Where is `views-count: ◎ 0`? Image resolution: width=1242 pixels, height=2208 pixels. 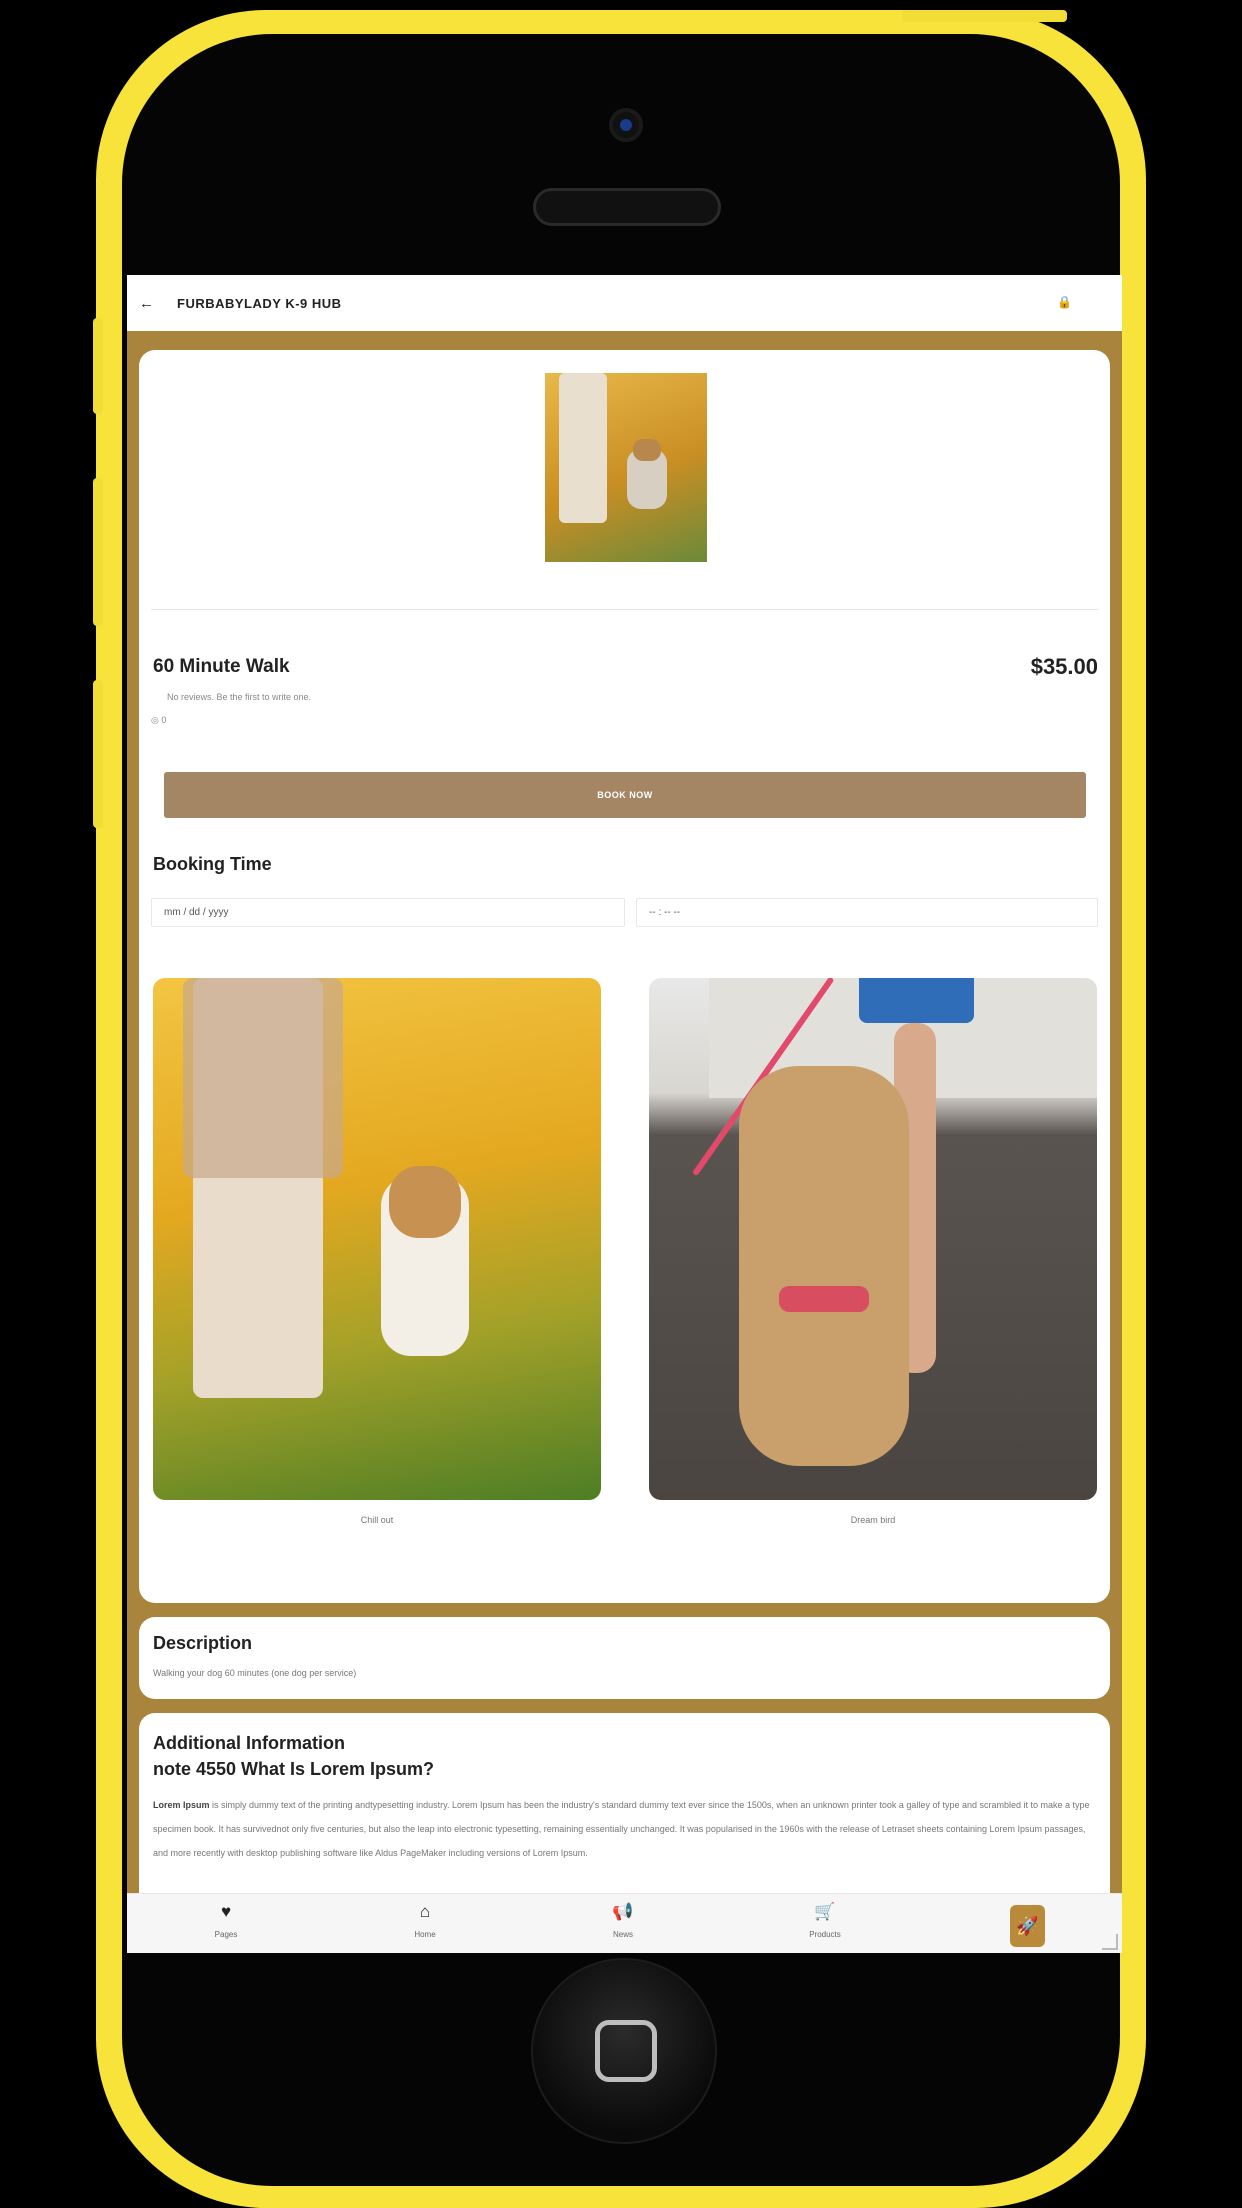 views-count: ◎ 0 is located at coordinates (158, 720).